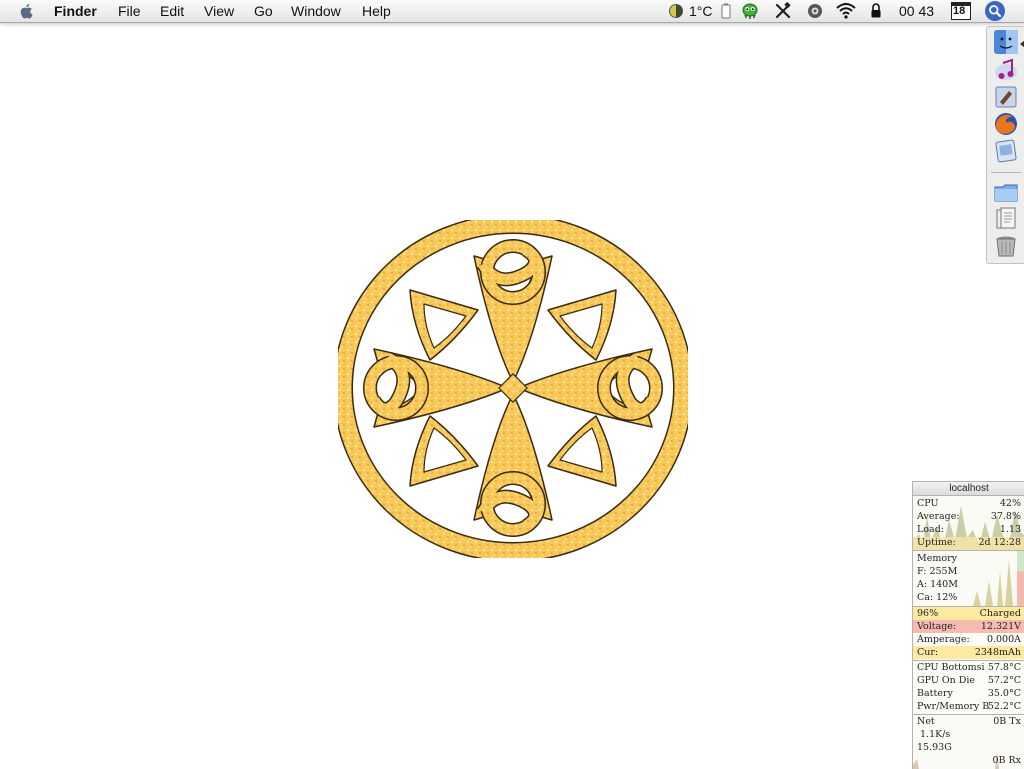 The width and height of the screenshot is (1024, 769). What do you see at coordinates (676, 11) in the screenshot?
I see `weather-icon` at bounding box center [676, 11].